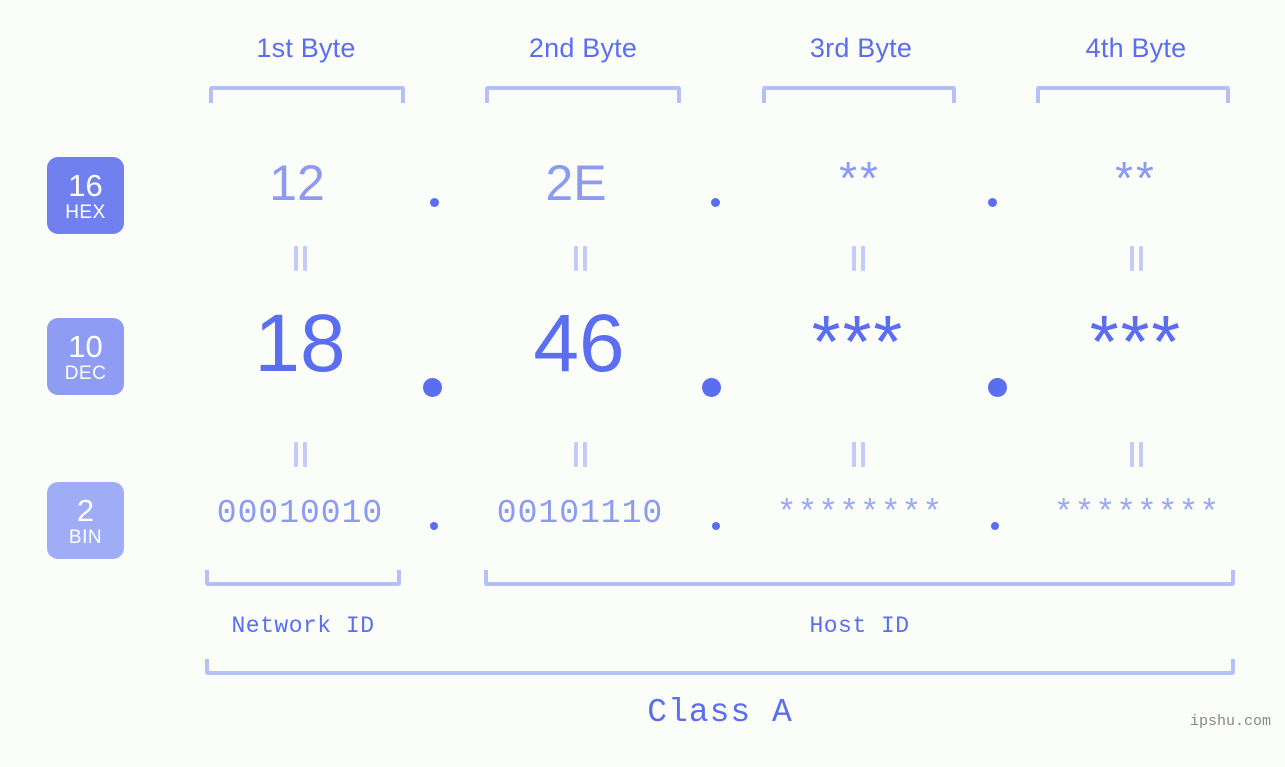  Describe the element at coordinates (1136, 48) in the screenshot. I see `byte-header-4: 4th Byte` at that location.